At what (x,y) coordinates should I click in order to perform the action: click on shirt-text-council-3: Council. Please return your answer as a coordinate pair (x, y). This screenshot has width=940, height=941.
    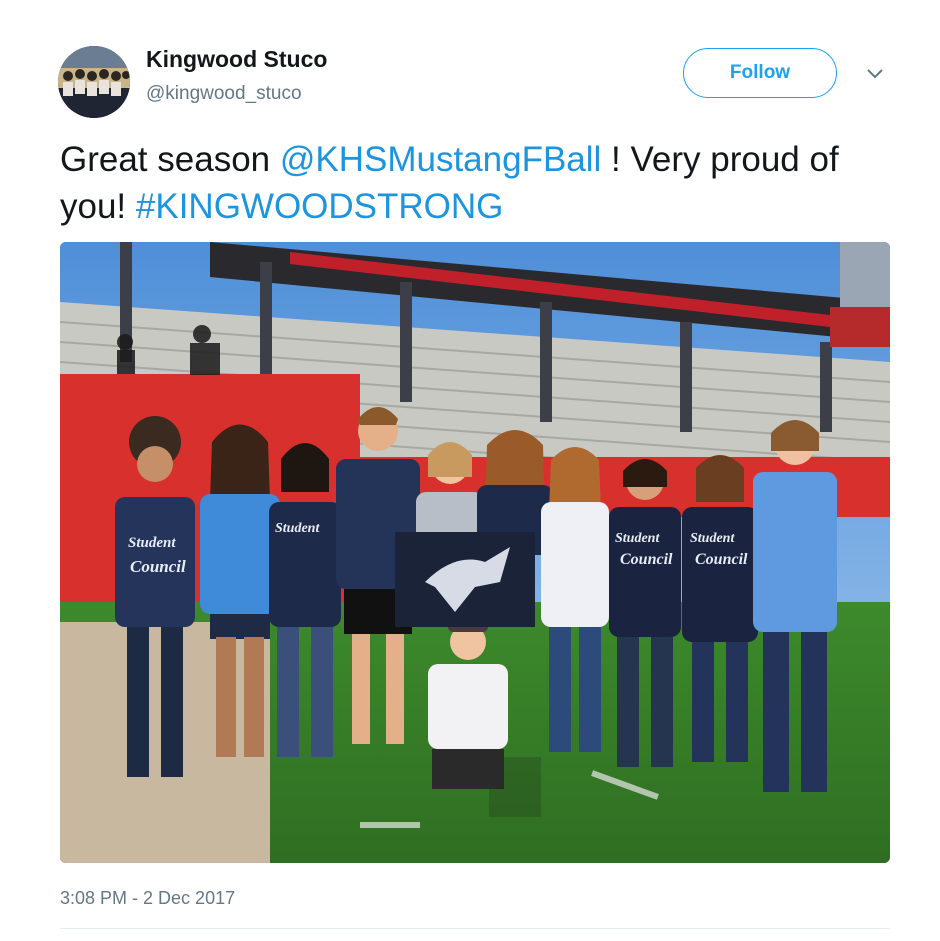
    Looking at the image, I should click on (721, 559).